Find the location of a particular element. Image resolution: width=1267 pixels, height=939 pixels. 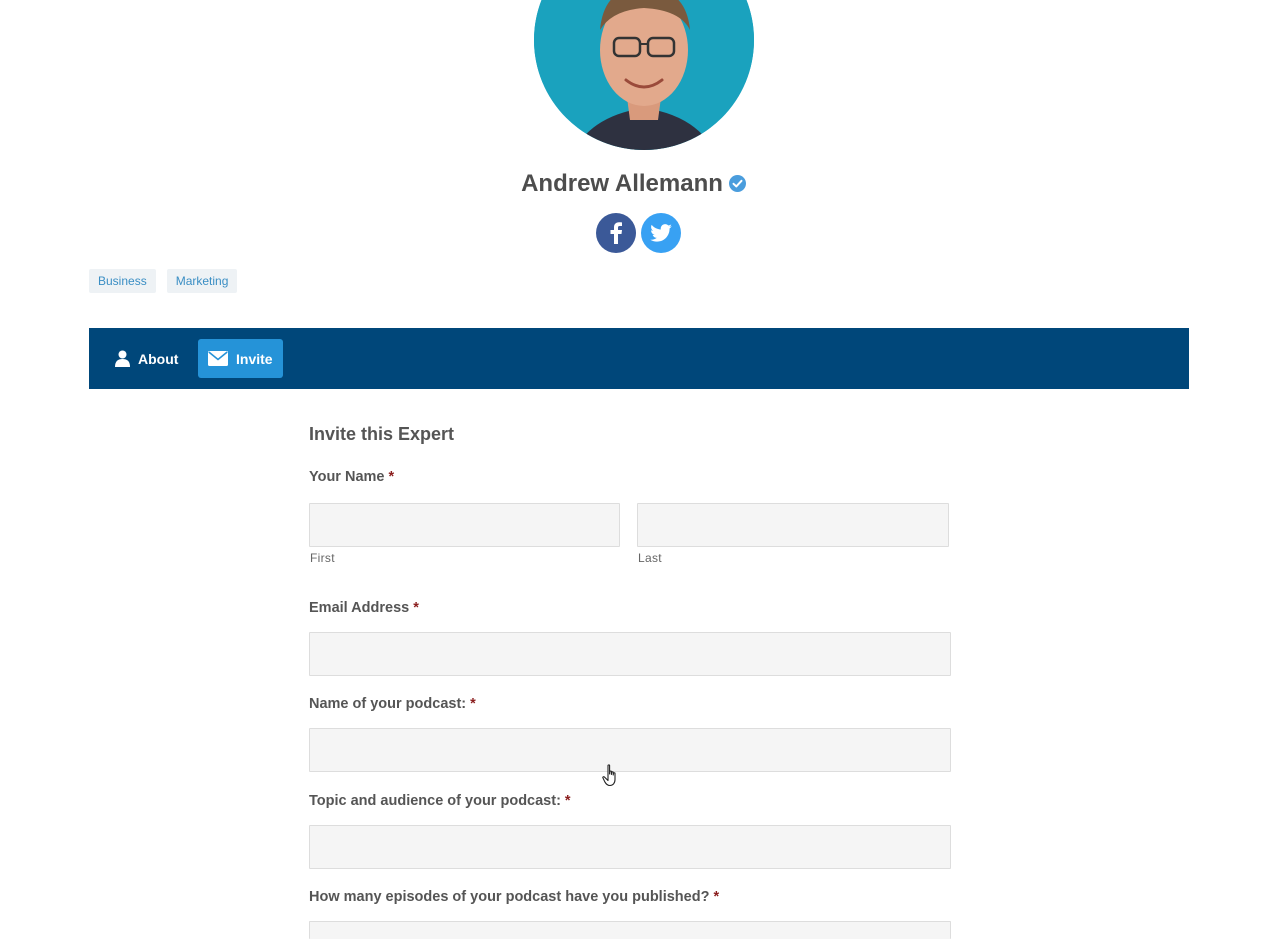

first-name-sublabel: First is located at coordinates (322, 558).